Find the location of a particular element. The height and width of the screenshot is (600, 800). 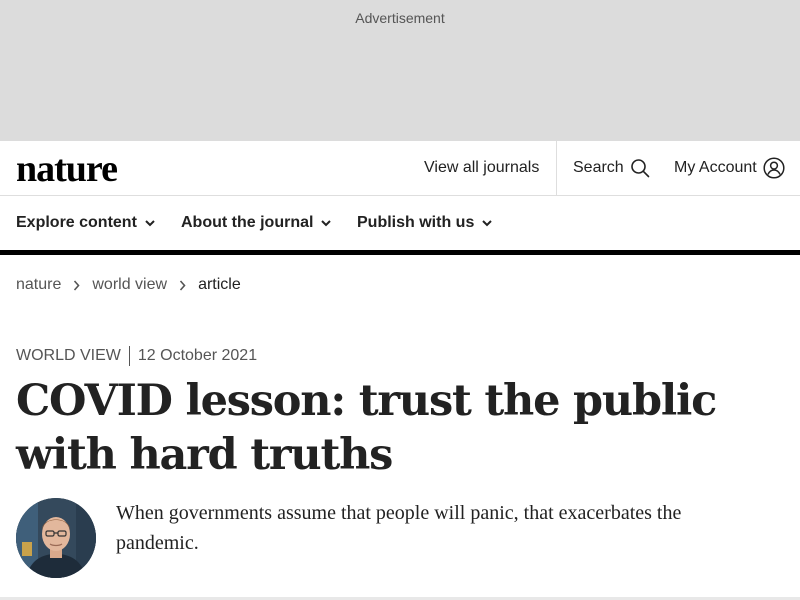

publish-with-us-menu: Publish with us is located at coordinates (425, 223).